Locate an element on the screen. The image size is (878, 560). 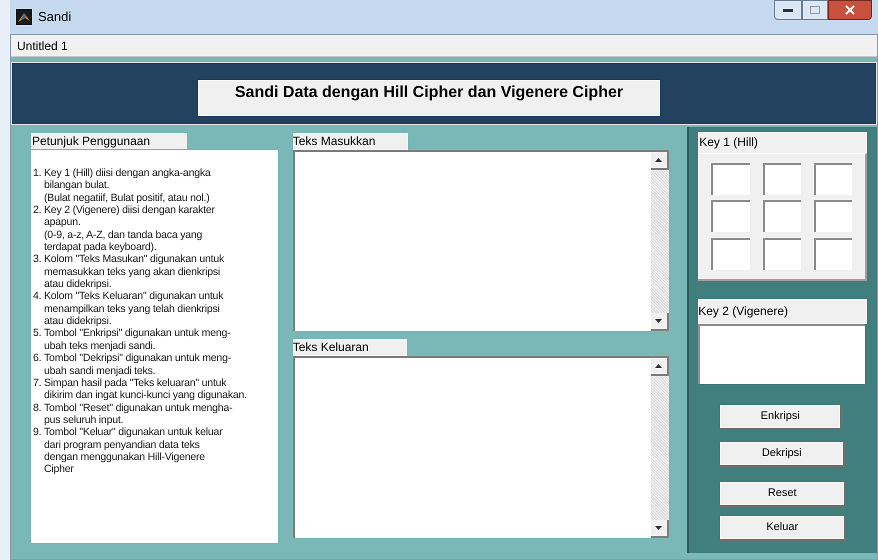
action-button: Reset is located at coordinates (783, 494).